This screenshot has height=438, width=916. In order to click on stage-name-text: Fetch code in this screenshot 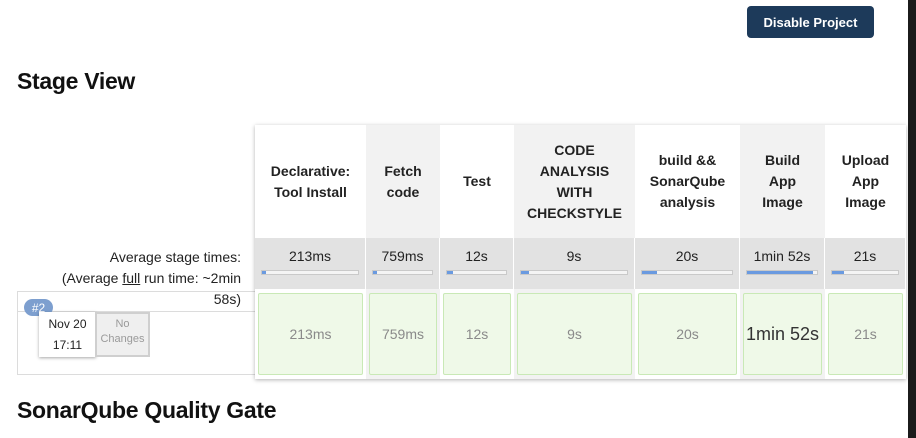, I will do `click(403, 181)`.